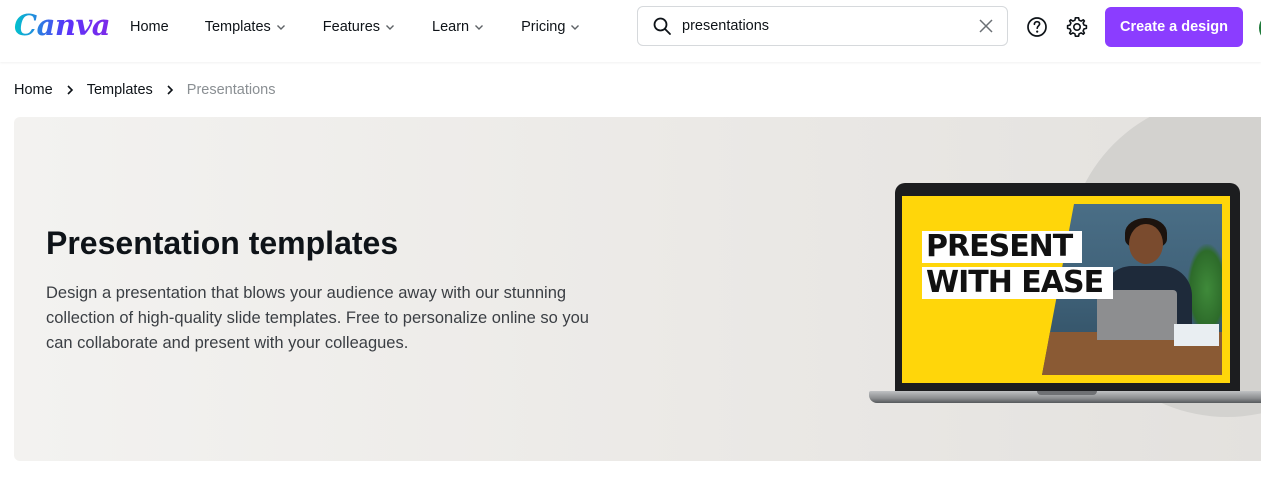  I want to click on nav-home-label: Home, so click(149, 27).